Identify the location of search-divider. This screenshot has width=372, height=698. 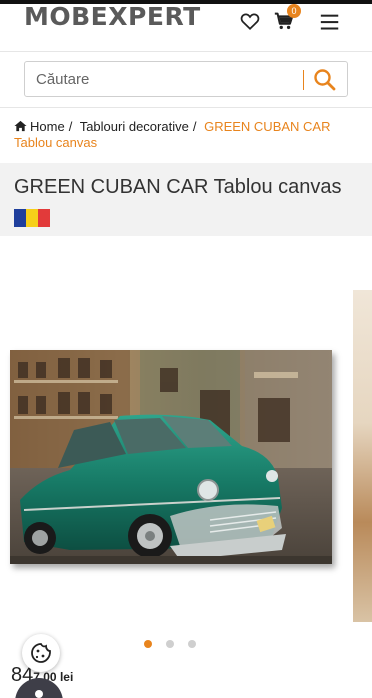
(186, 107).